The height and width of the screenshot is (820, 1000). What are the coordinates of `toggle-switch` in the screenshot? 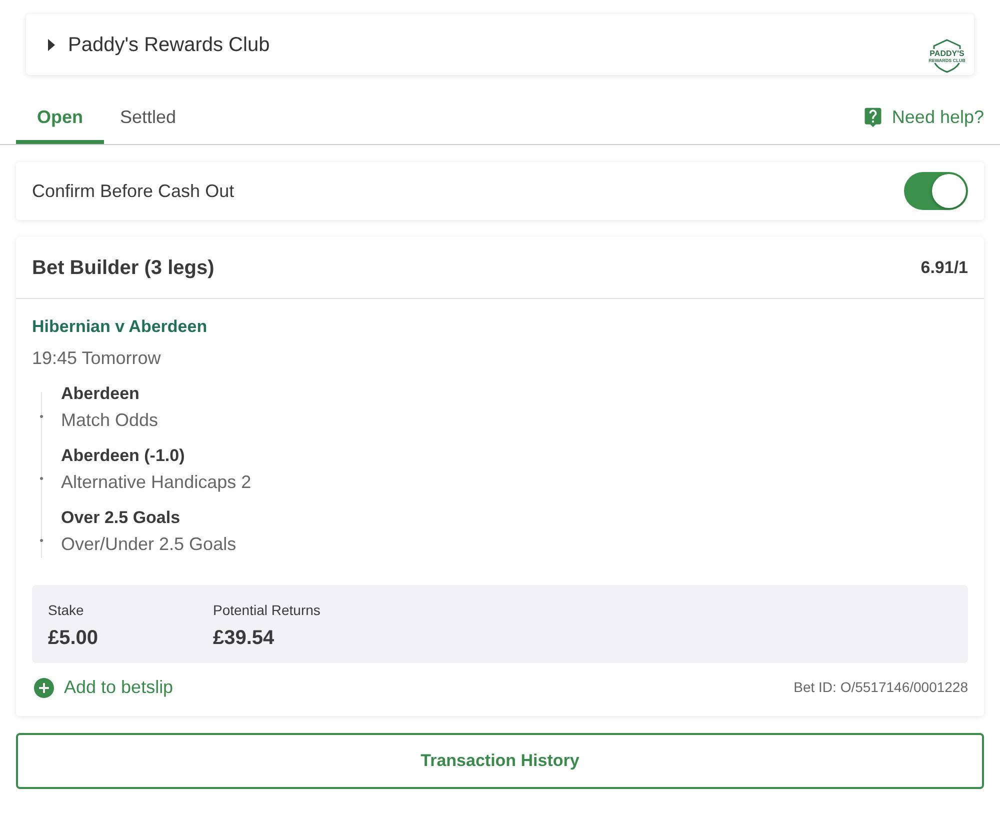 It's located at (936, 191).